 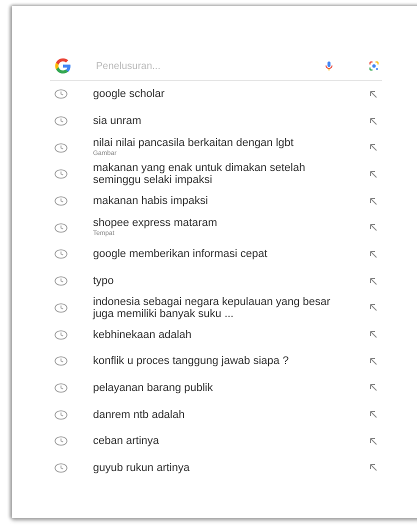 I want to click on microphone-icon, so click(x=329, y=66).